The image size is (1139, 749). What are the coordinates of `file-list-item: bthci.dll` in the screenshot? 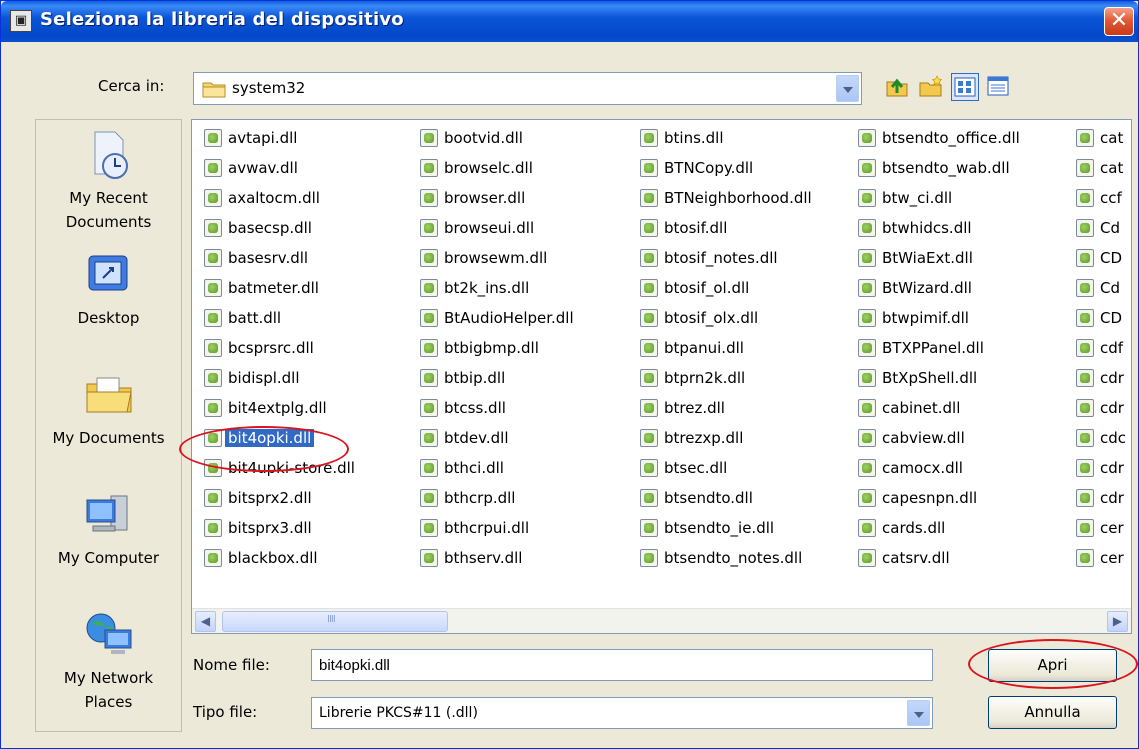 It's located at (523, 469).